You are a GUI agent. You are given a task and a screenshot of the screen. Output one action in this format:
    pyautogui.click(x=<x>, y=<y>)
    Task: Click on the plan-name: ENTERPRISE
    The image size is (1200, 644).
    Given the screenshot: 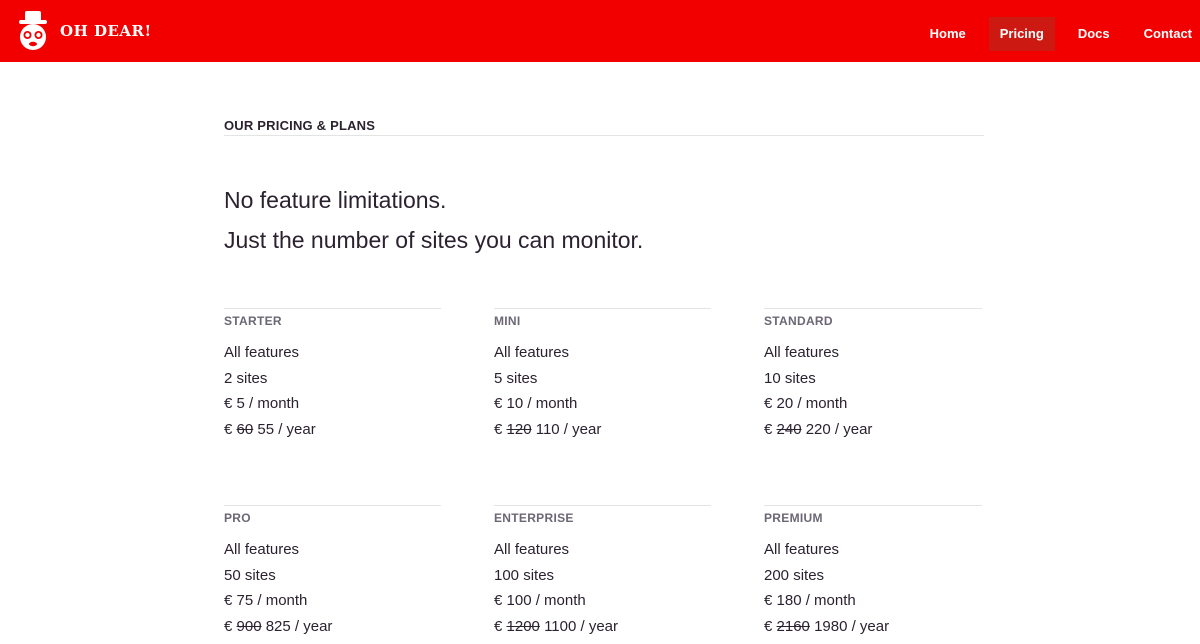 What is the action you would take?
    pyautogui.click(x=534, y=518)
    